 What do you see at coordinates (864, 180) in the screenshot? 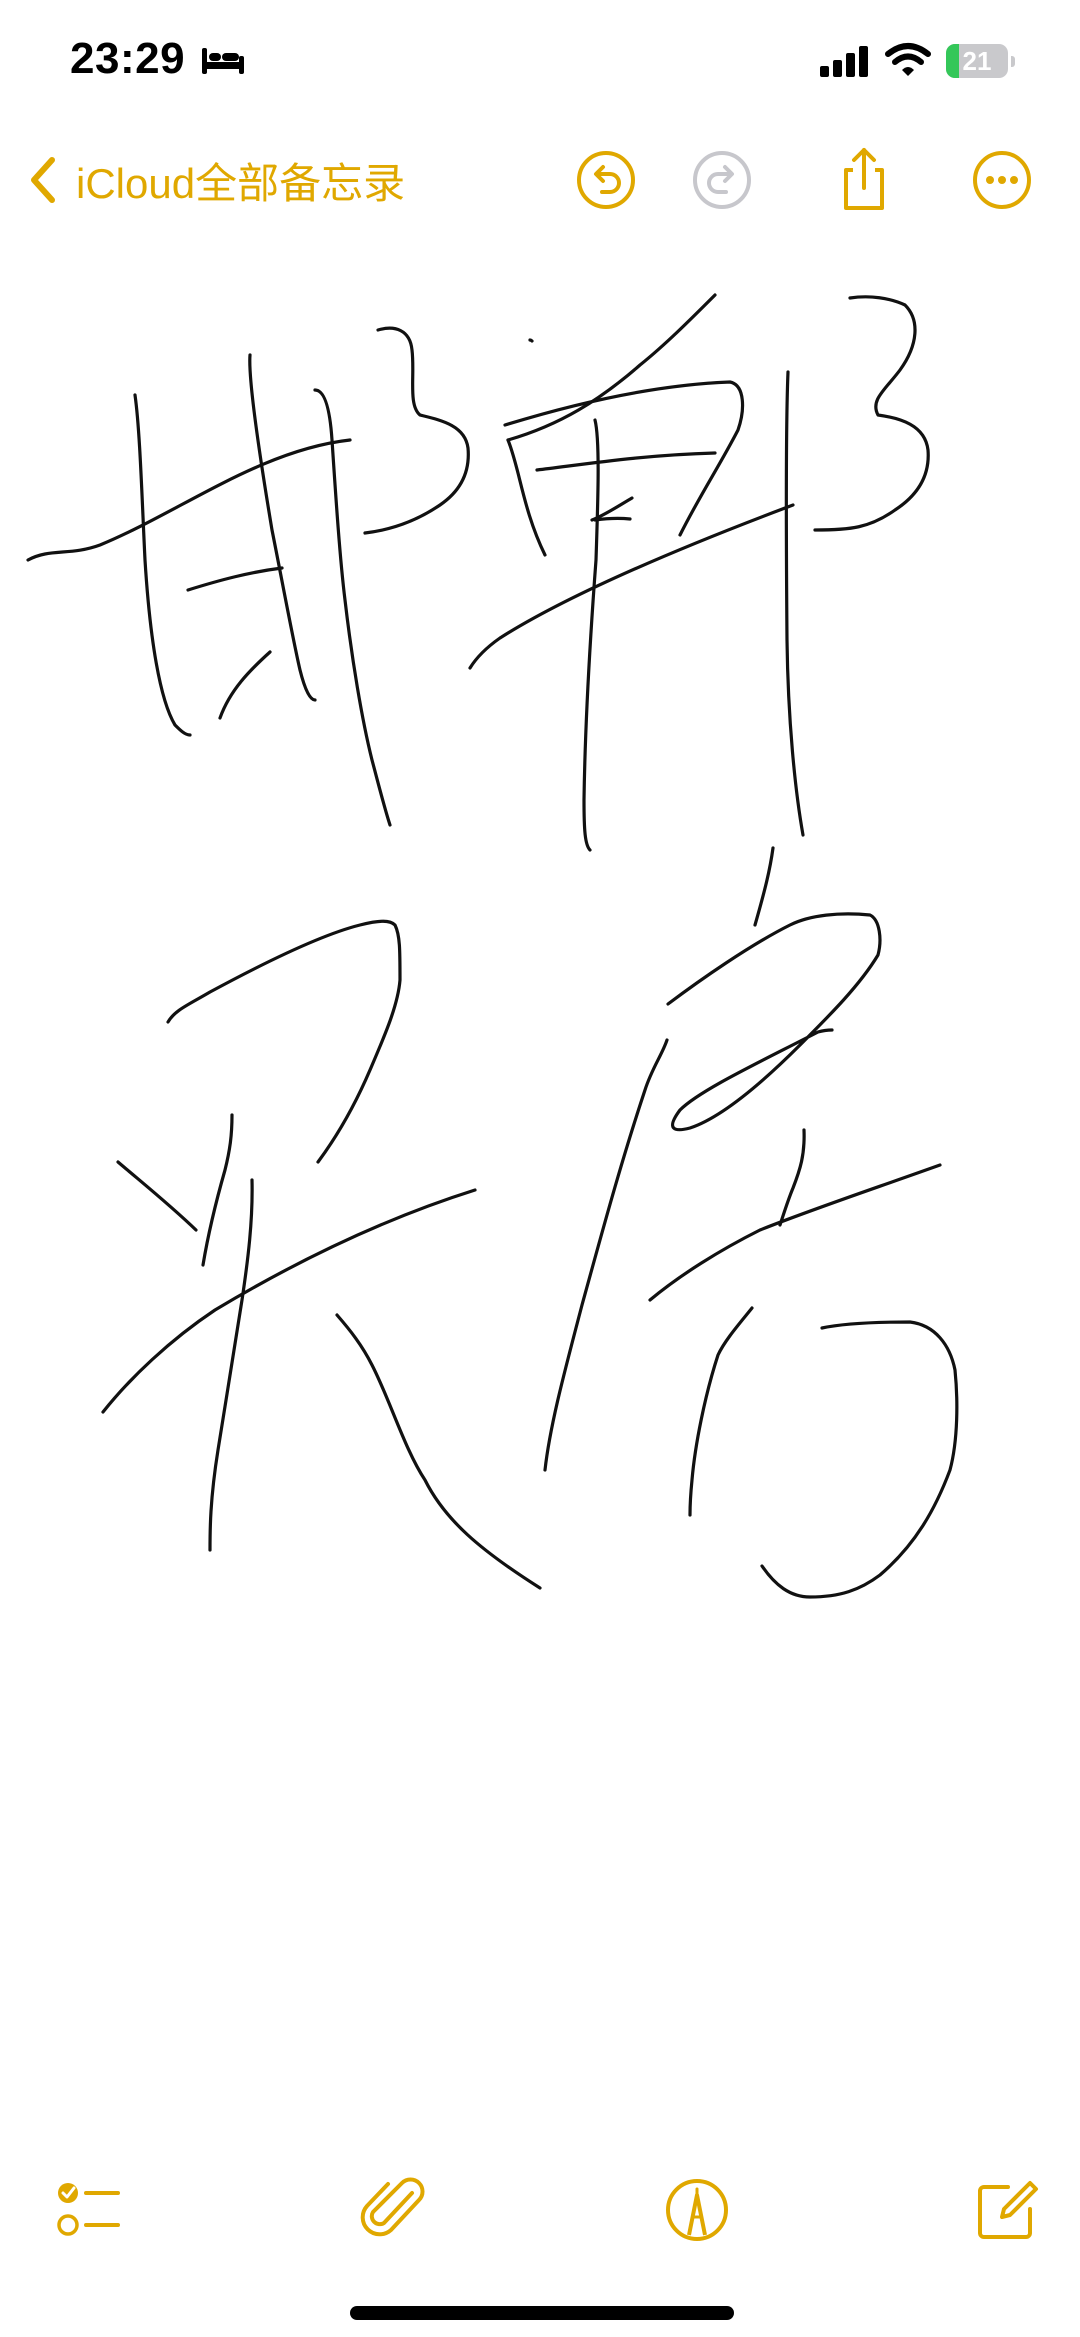
I see `share-icon` at bounding box center [864, 180].